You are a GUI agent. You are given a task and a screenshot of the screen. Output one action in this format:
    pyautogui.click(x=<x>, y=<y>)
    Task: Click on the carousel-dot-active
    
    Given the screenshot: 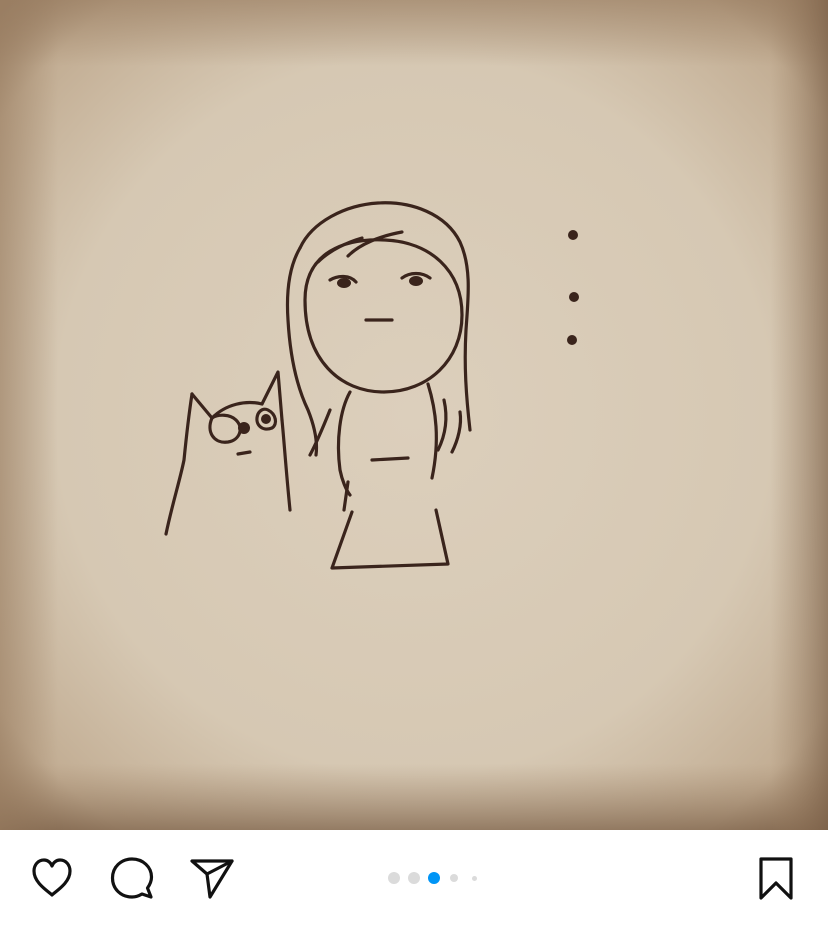 What is the action you would take?
    pyautogui.click(x=434, y=878)
    